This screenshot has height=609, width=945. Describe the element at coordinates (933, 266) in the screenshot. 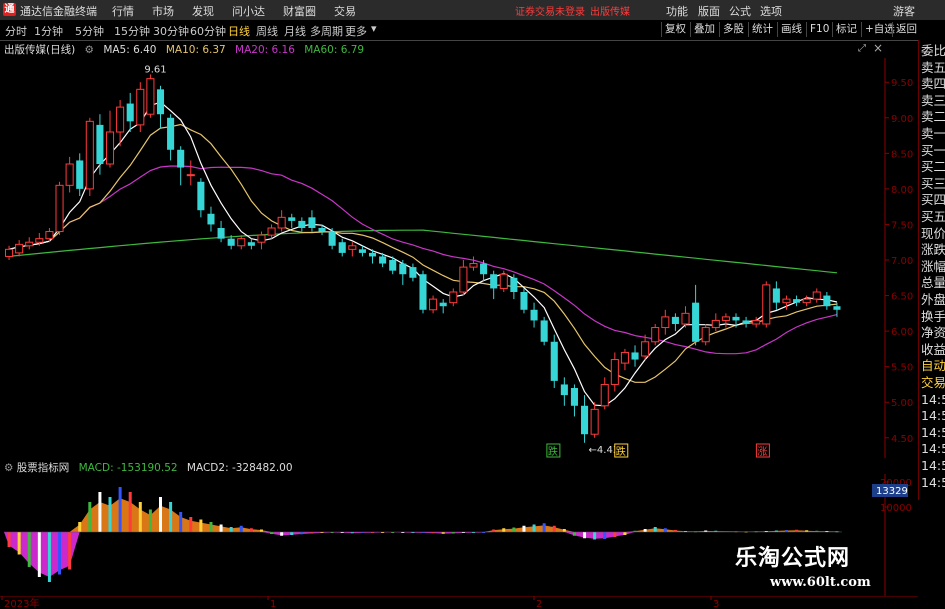

I see `sidebar-item: 涨幅` at that location.